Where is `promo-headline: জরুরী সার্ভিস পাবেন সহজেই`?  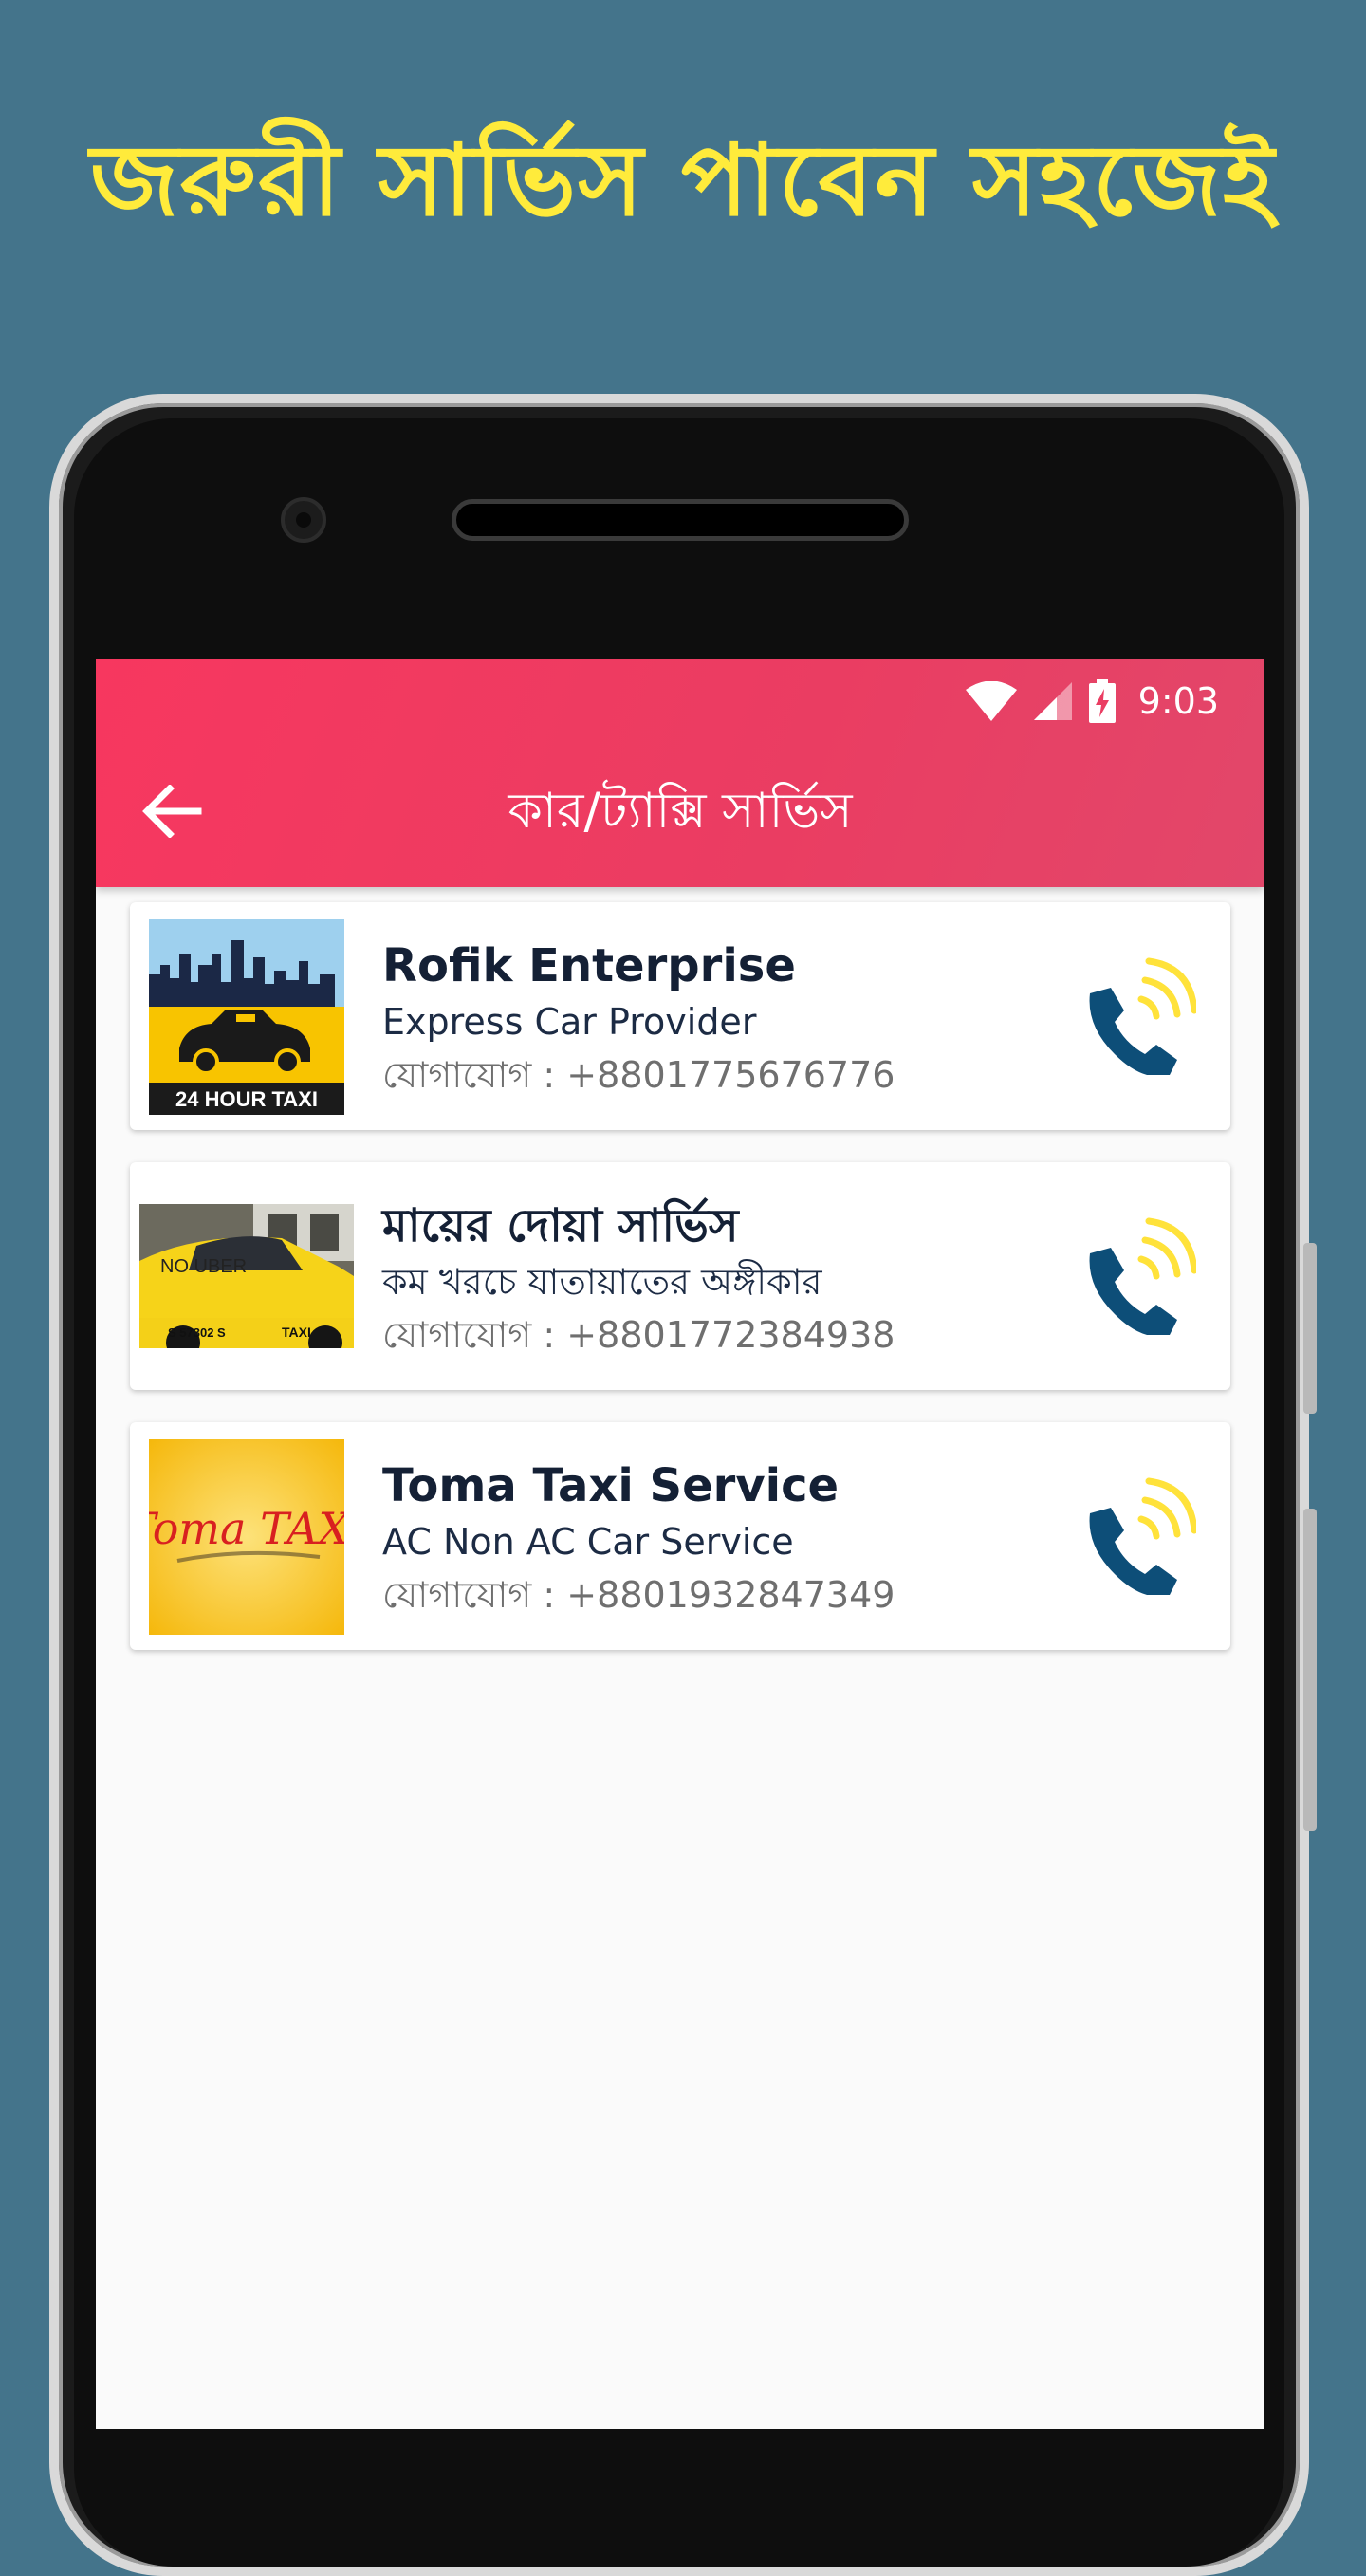
promo-headline: জরুরী সার্ভিস পাবেন সহজেই is located at coordinates (683, 180).